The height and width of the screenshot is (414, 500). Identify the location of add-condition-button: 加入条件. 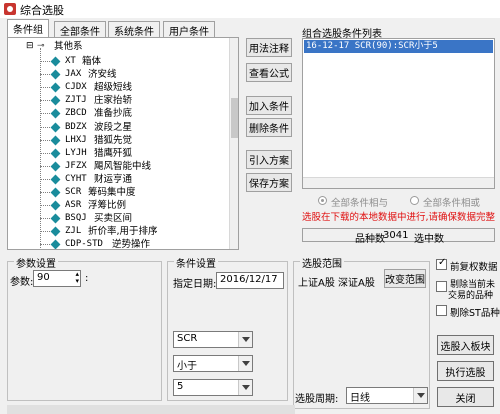
(269, 105).